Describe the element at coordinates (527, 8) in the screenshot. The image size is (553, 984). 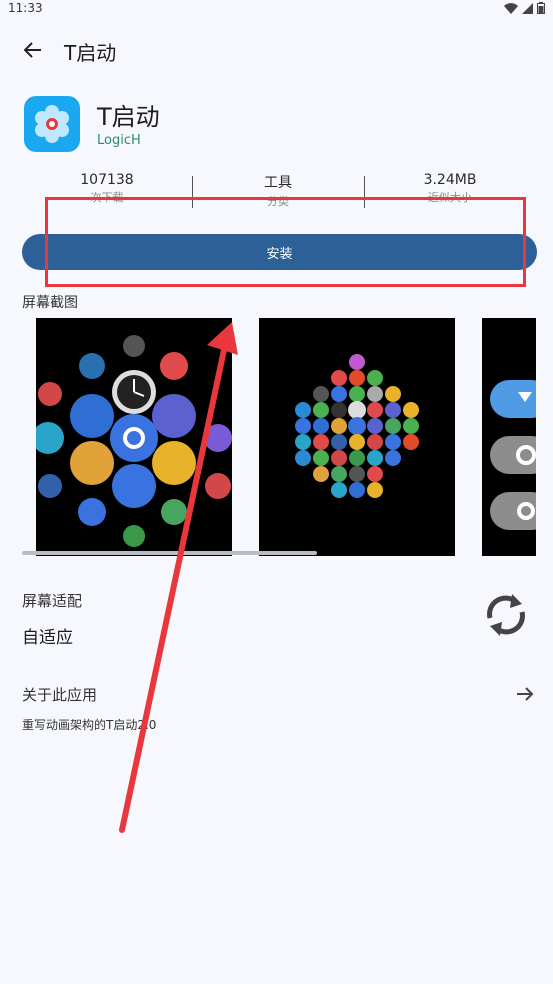
I see `signal-icon` at that location.